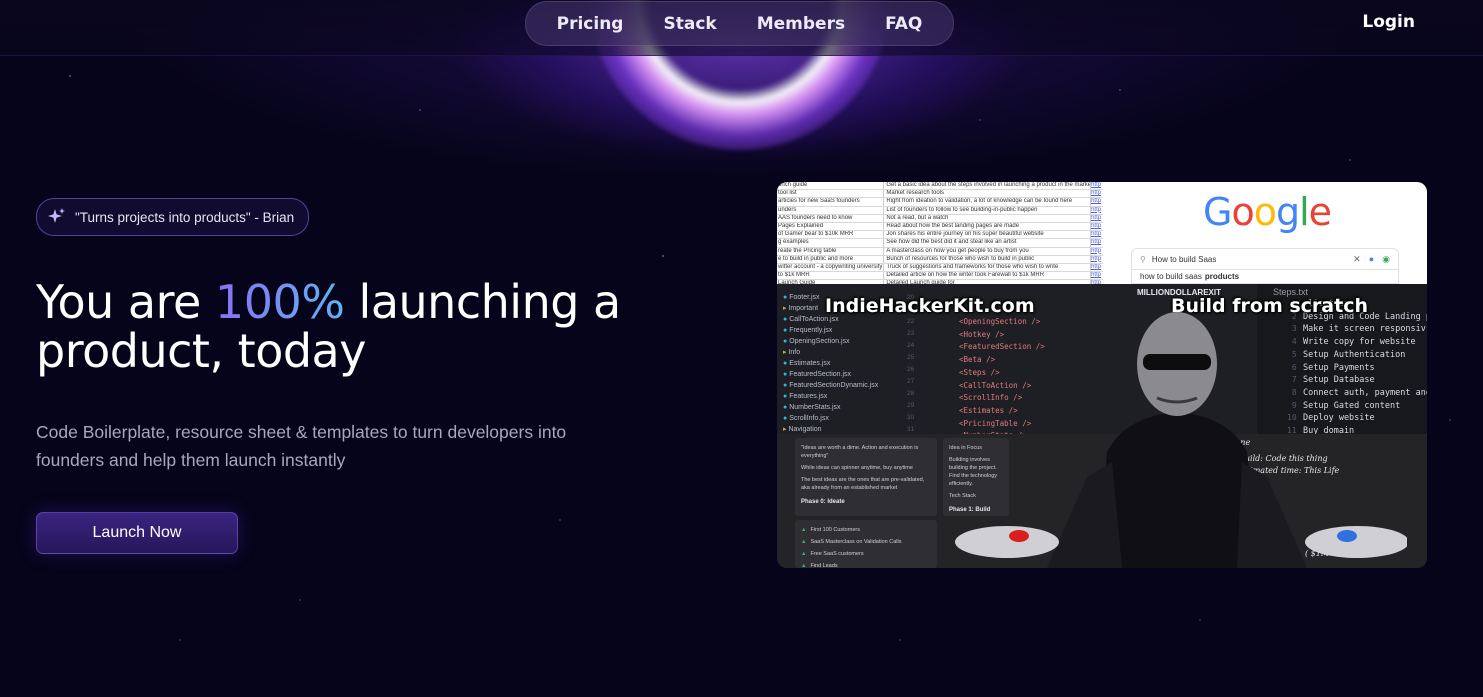 Image resolution: width=1483 pixels, height=697 pixels. What do you see at coordinates (830, 385) in the screenshot?
I see `file-tree-item: FeaturedSectionDynamic.jsx` at bounding box center [830, 385].